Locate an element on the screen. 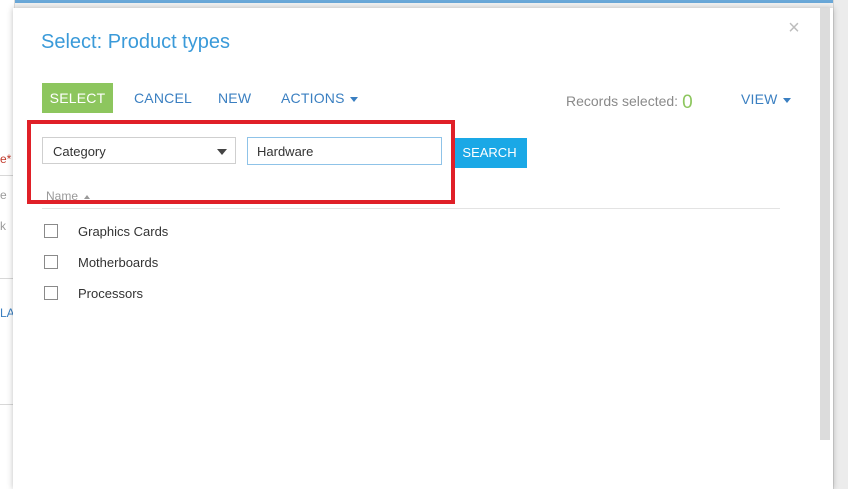 The image size is (848, 489). list-item-label: Processors is located at coordinates (111, 293).